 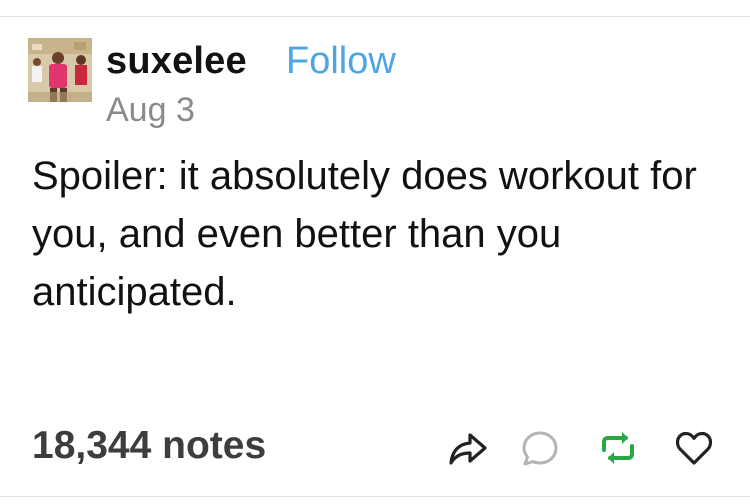 I want to click on share-icon, so click(x=468, y=448).